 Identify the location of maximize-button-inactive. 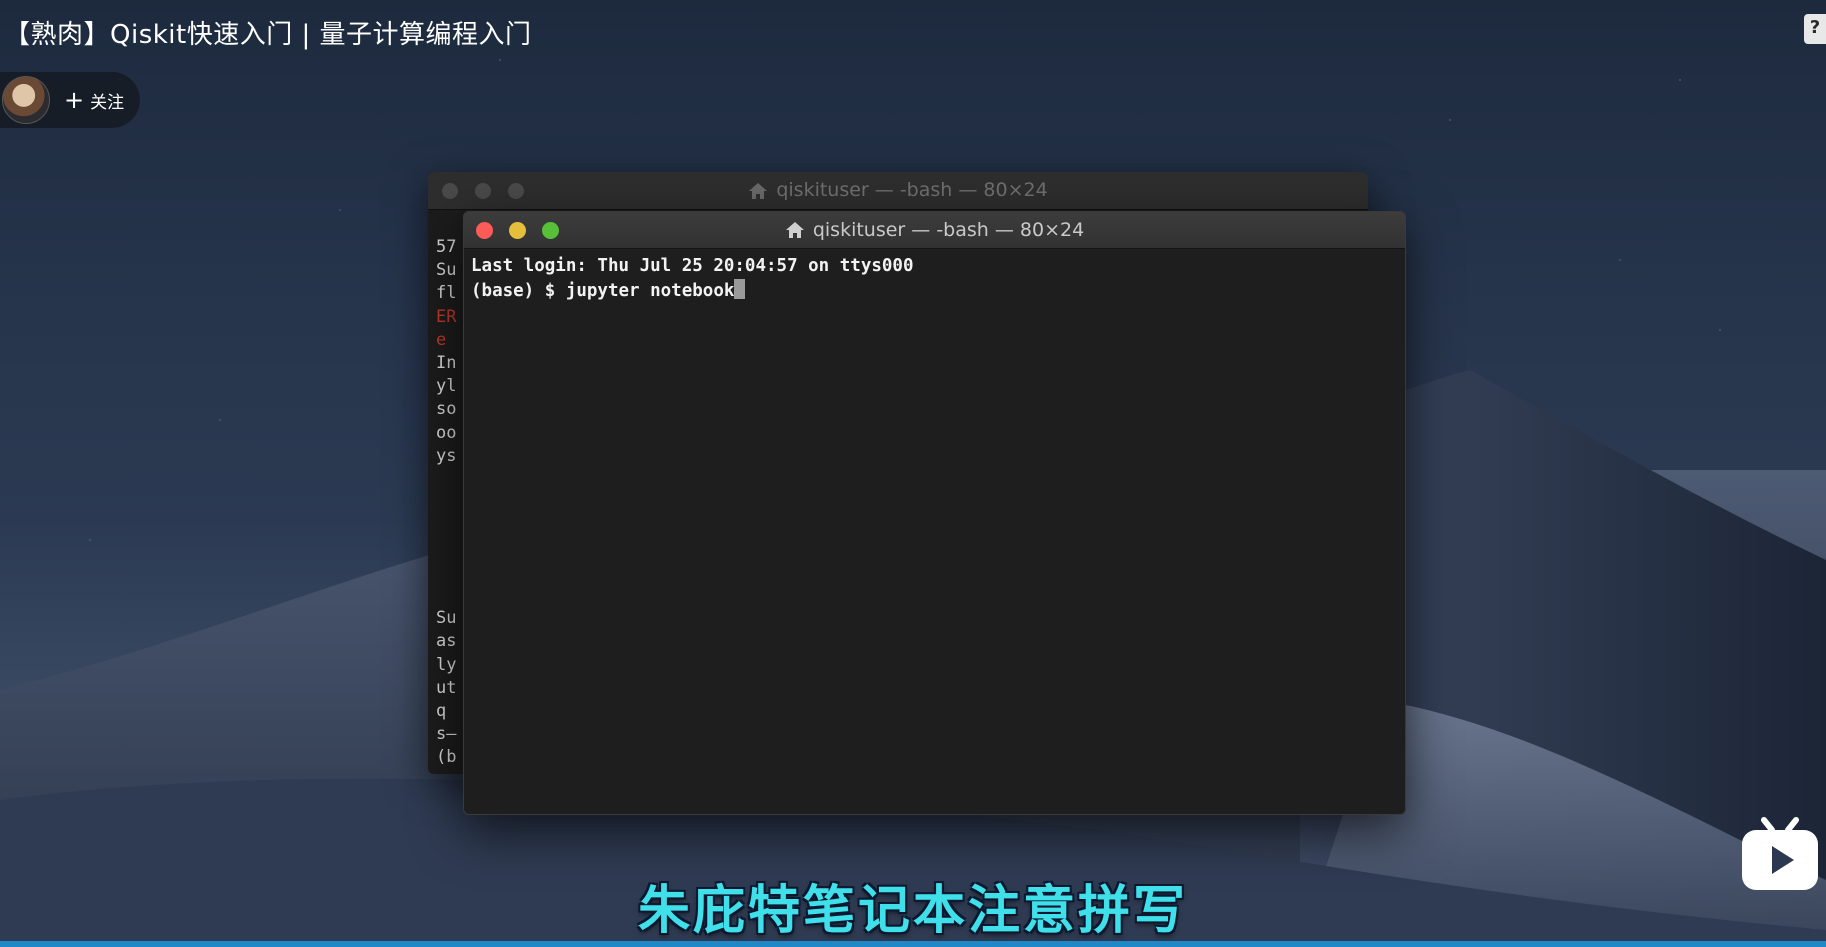
(516, 191).